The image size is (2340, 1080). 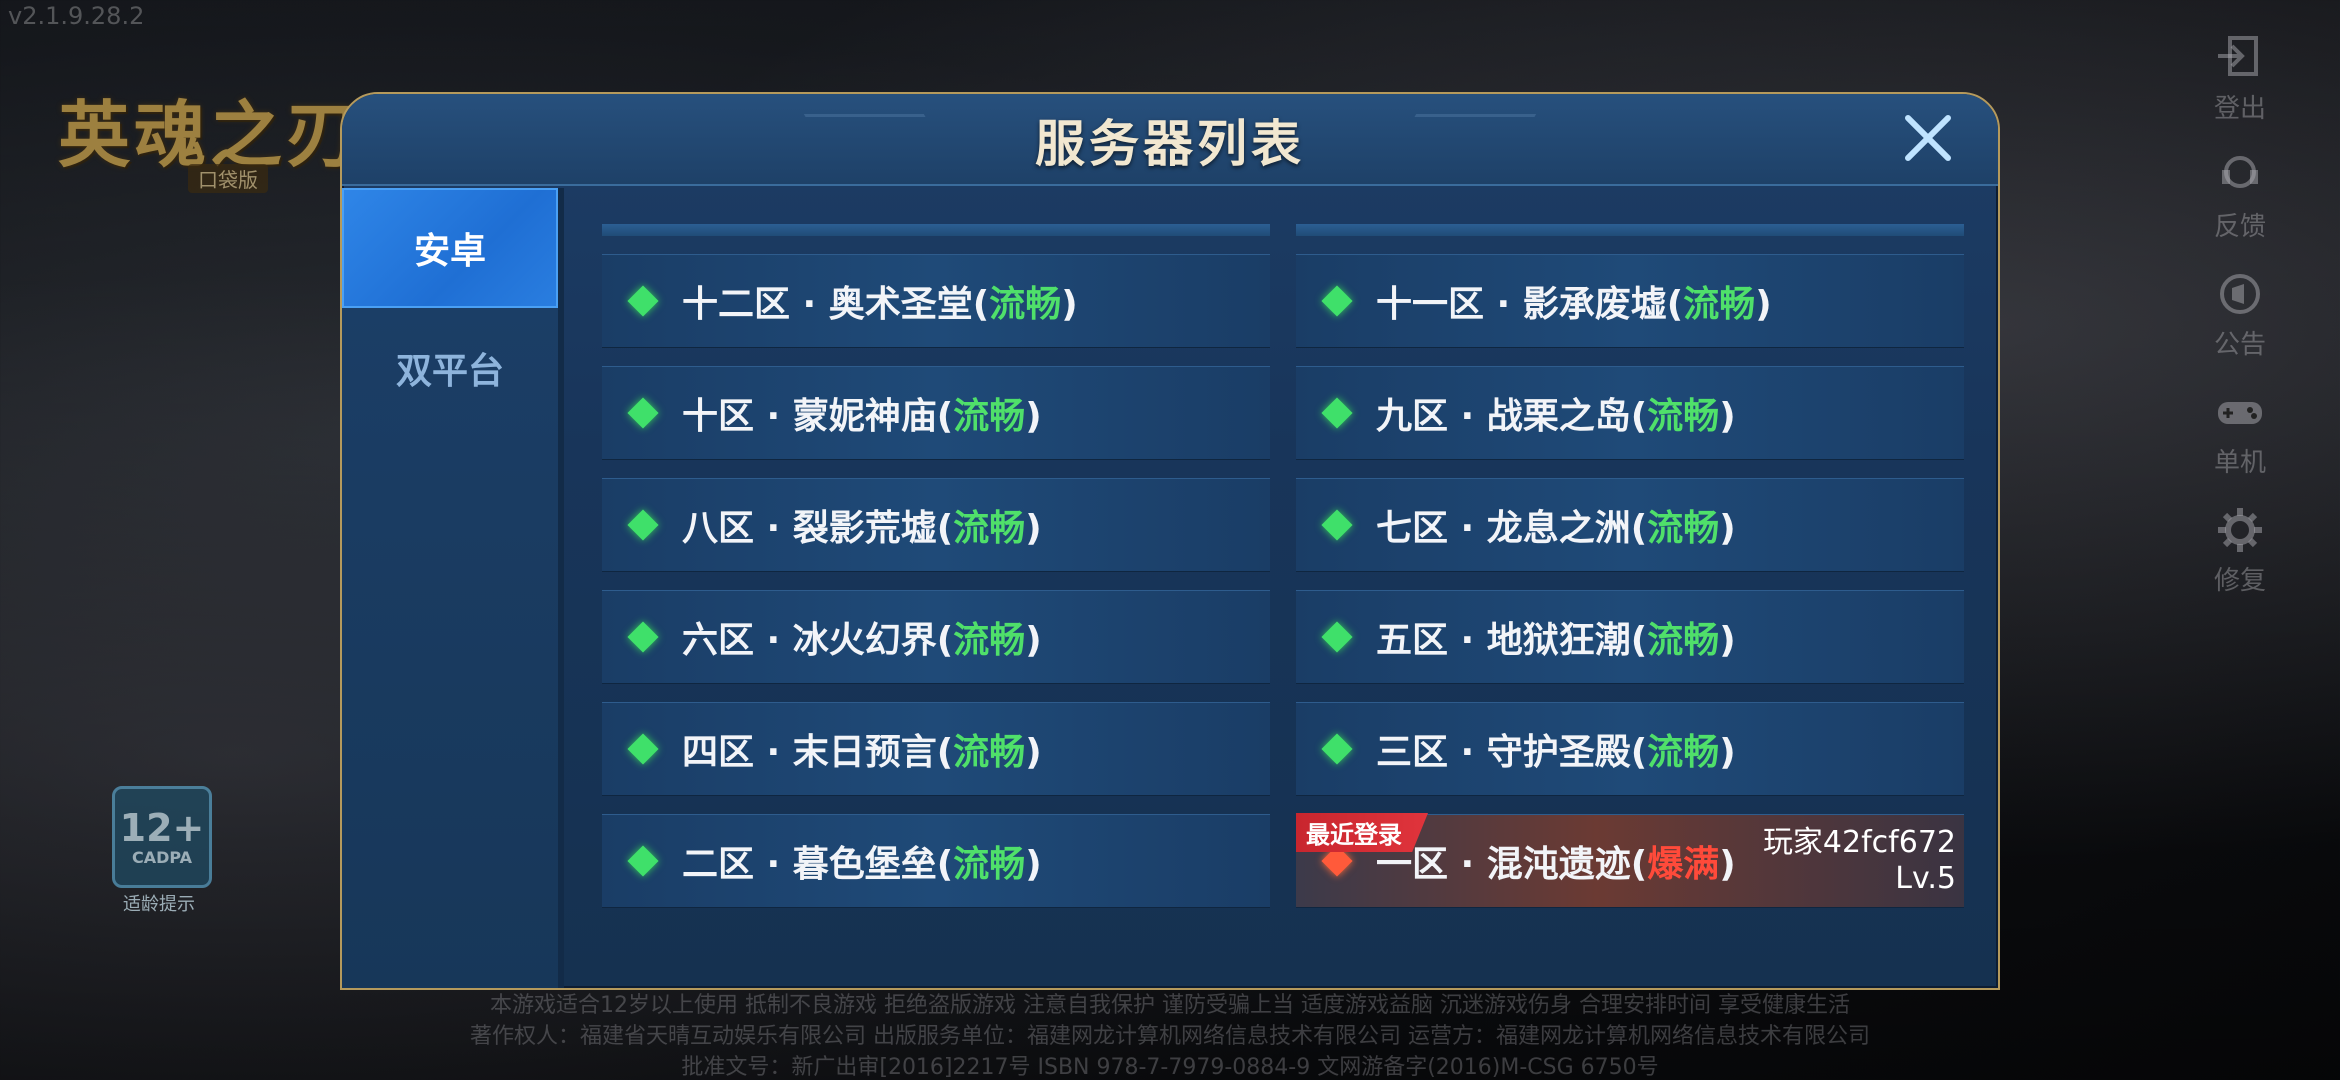 I want to click on dialog-title: 服务器列表, so click(x=1170, y=144).